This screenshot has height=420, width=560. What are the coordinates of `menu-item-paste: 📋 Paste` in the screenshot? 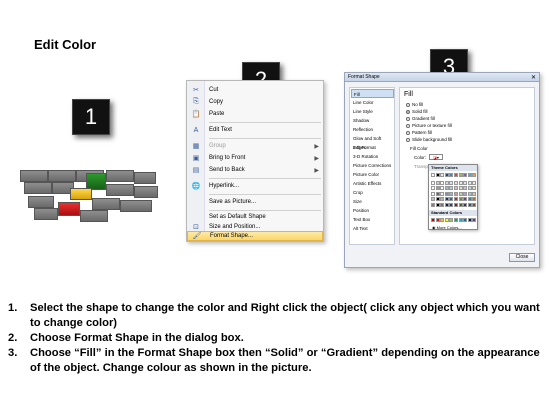 It's located at (255, 114).